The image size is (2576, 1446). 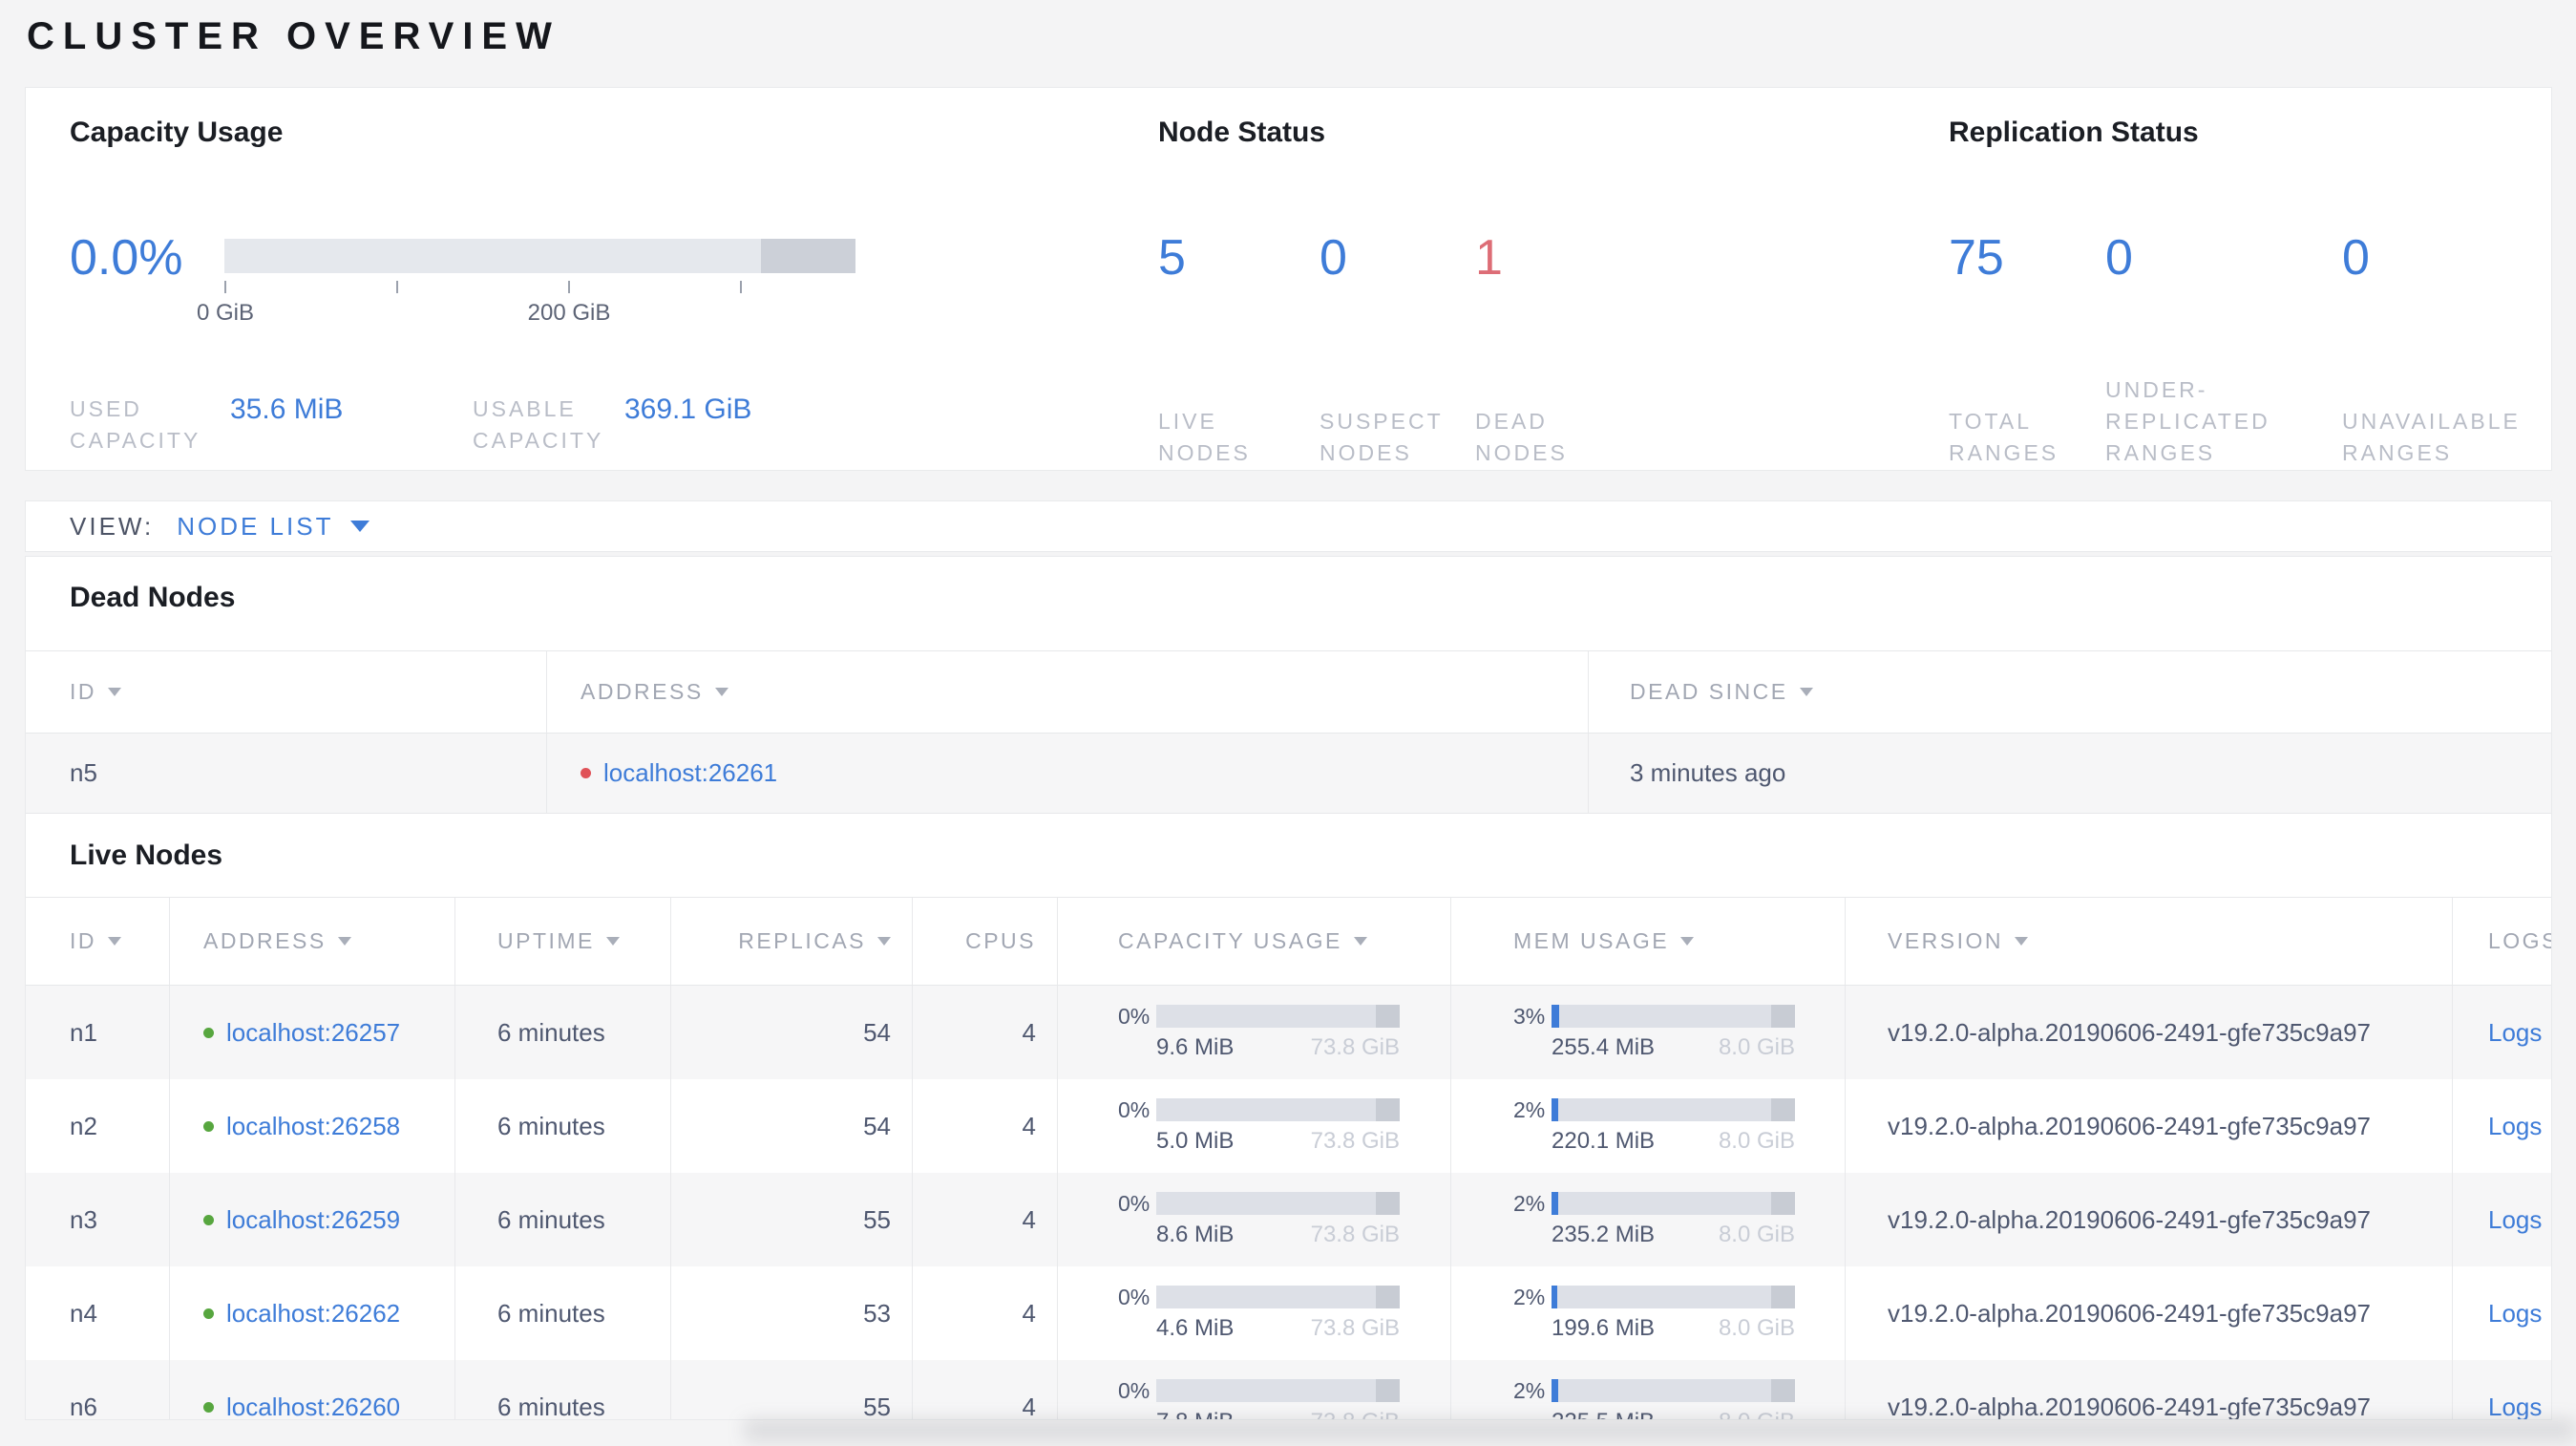 What do you see at coordinates (255, 526) in the screenshot?
I see `view-selected-value: NODE LIST` at bounding box center [255, 526].